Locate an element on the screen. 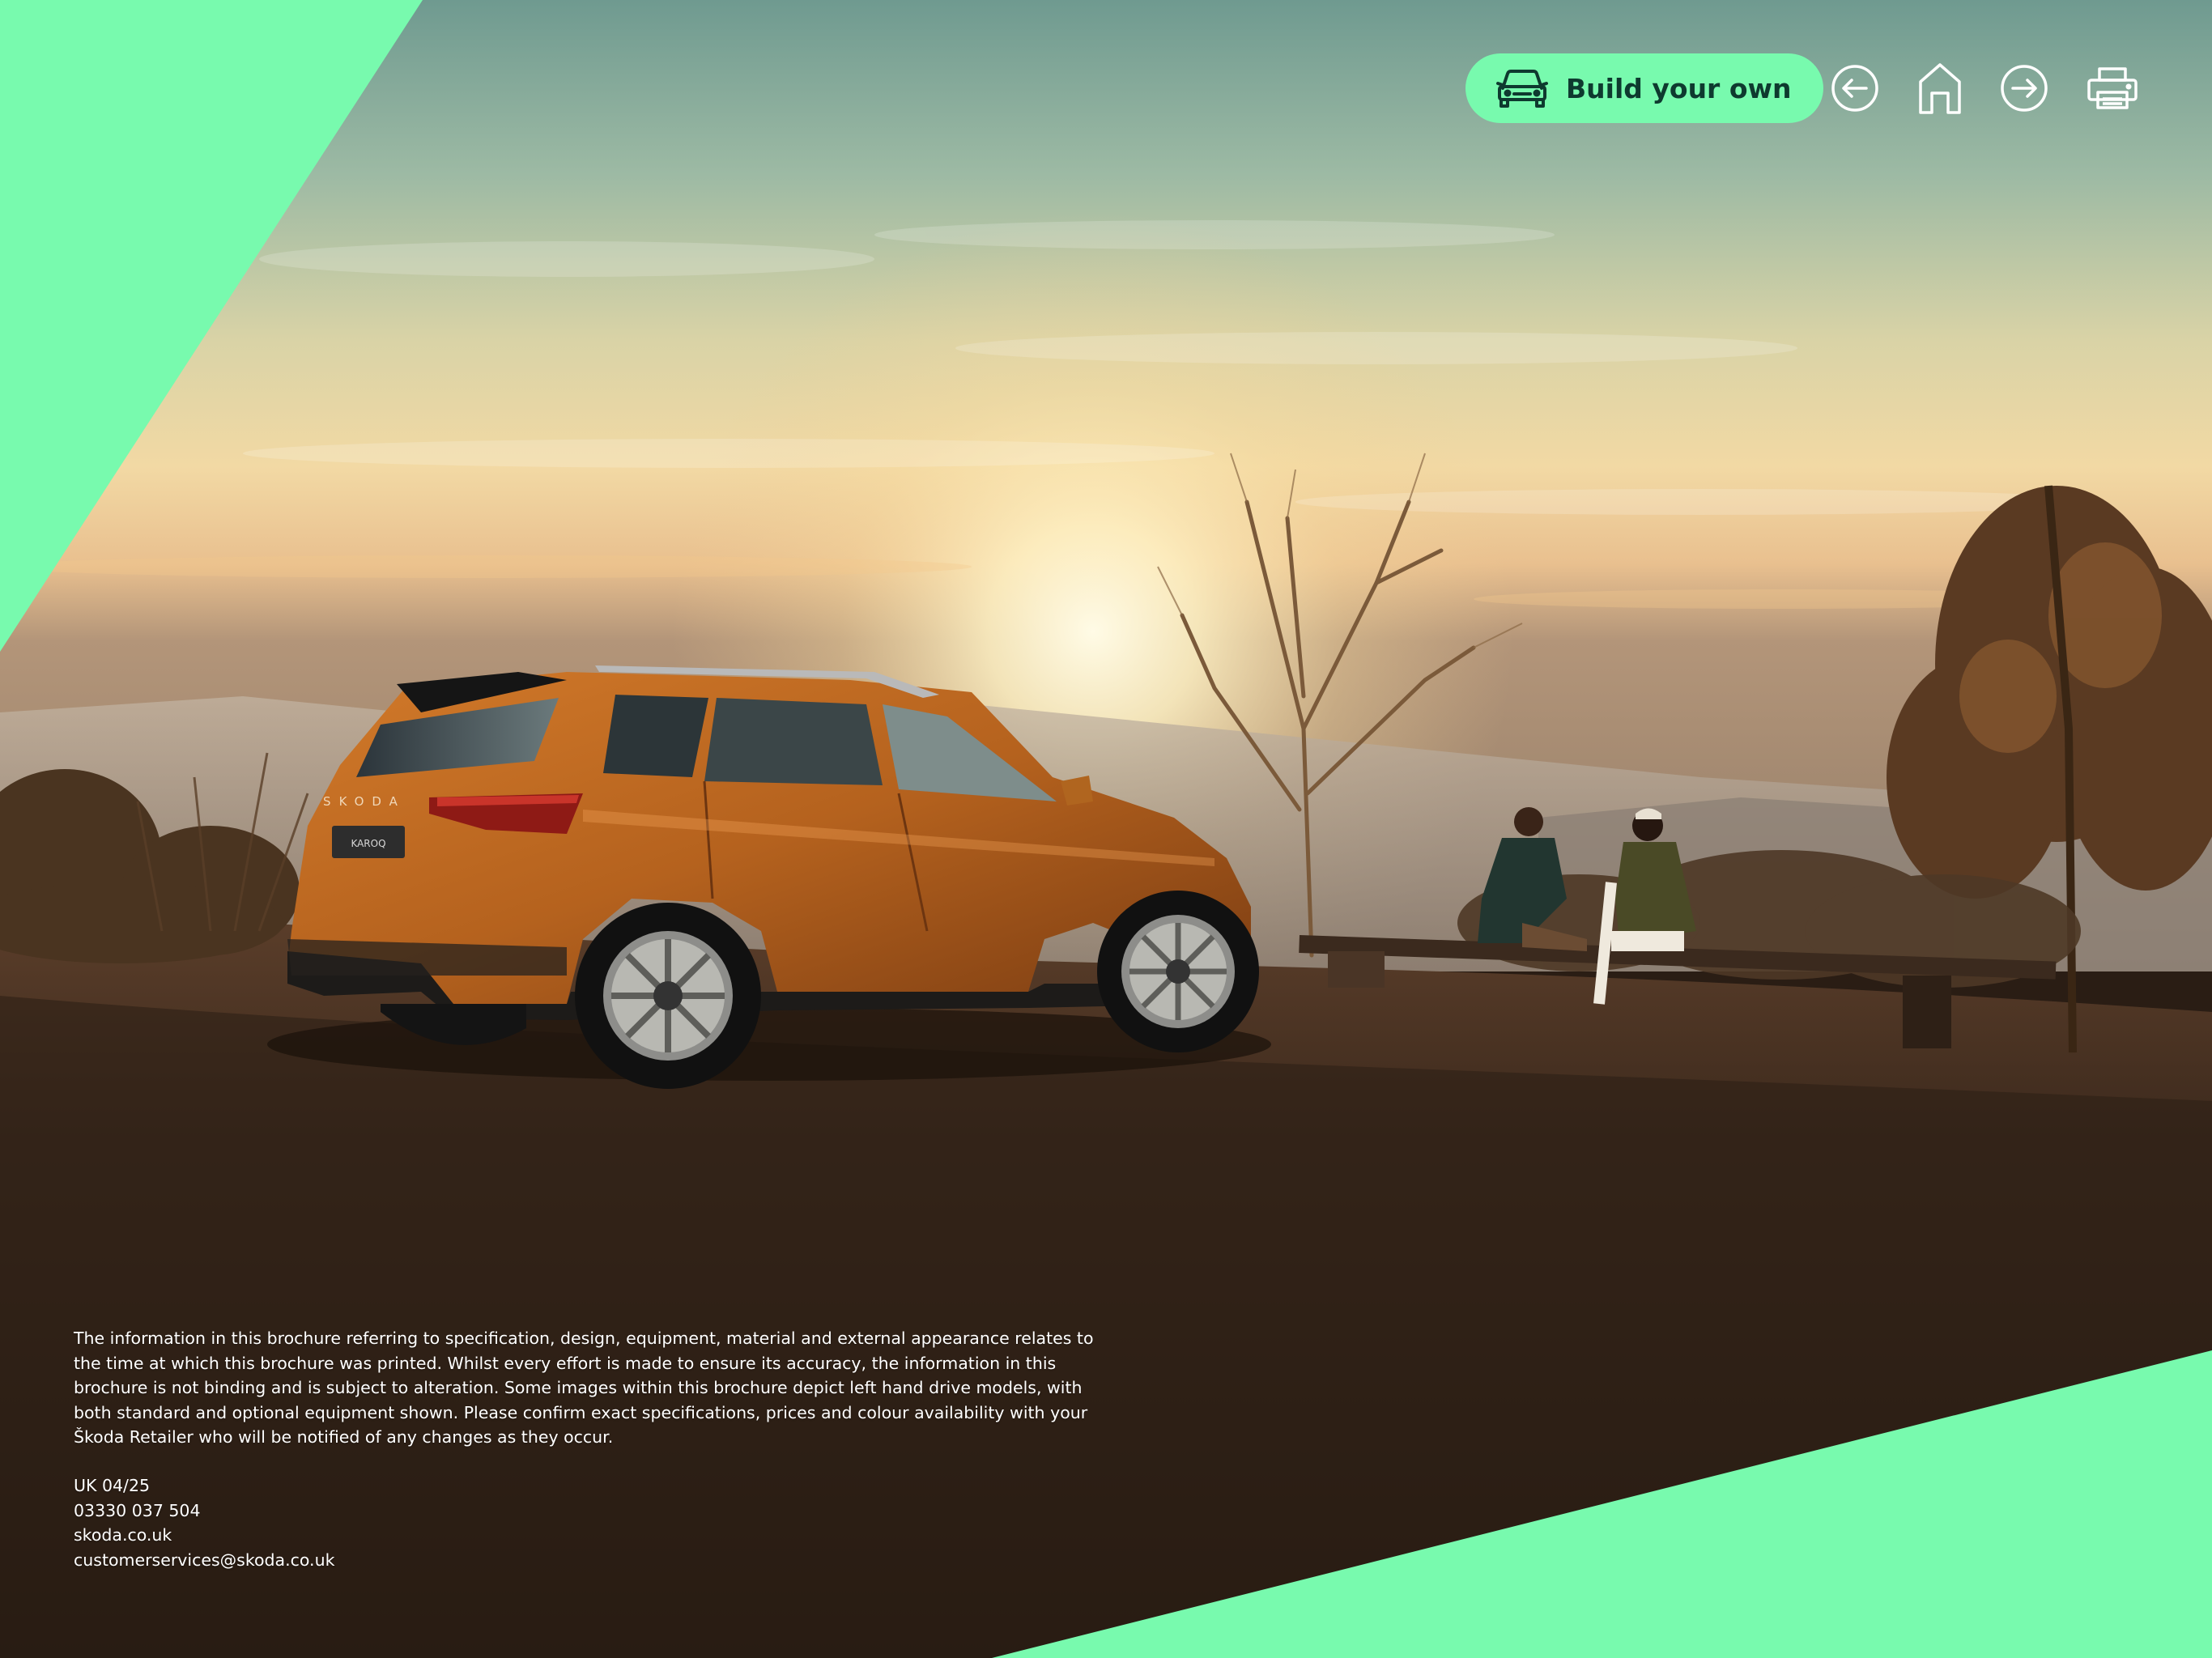  email-link: customerservices@skoda.co.uk is located at coordinates (204, 1560).